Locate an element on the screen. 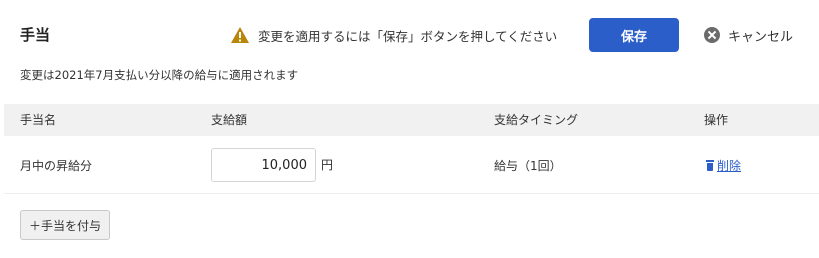  warning-text: 変更を適用するには「保存」ボタンを押してください is located at coordinates (408, 36).